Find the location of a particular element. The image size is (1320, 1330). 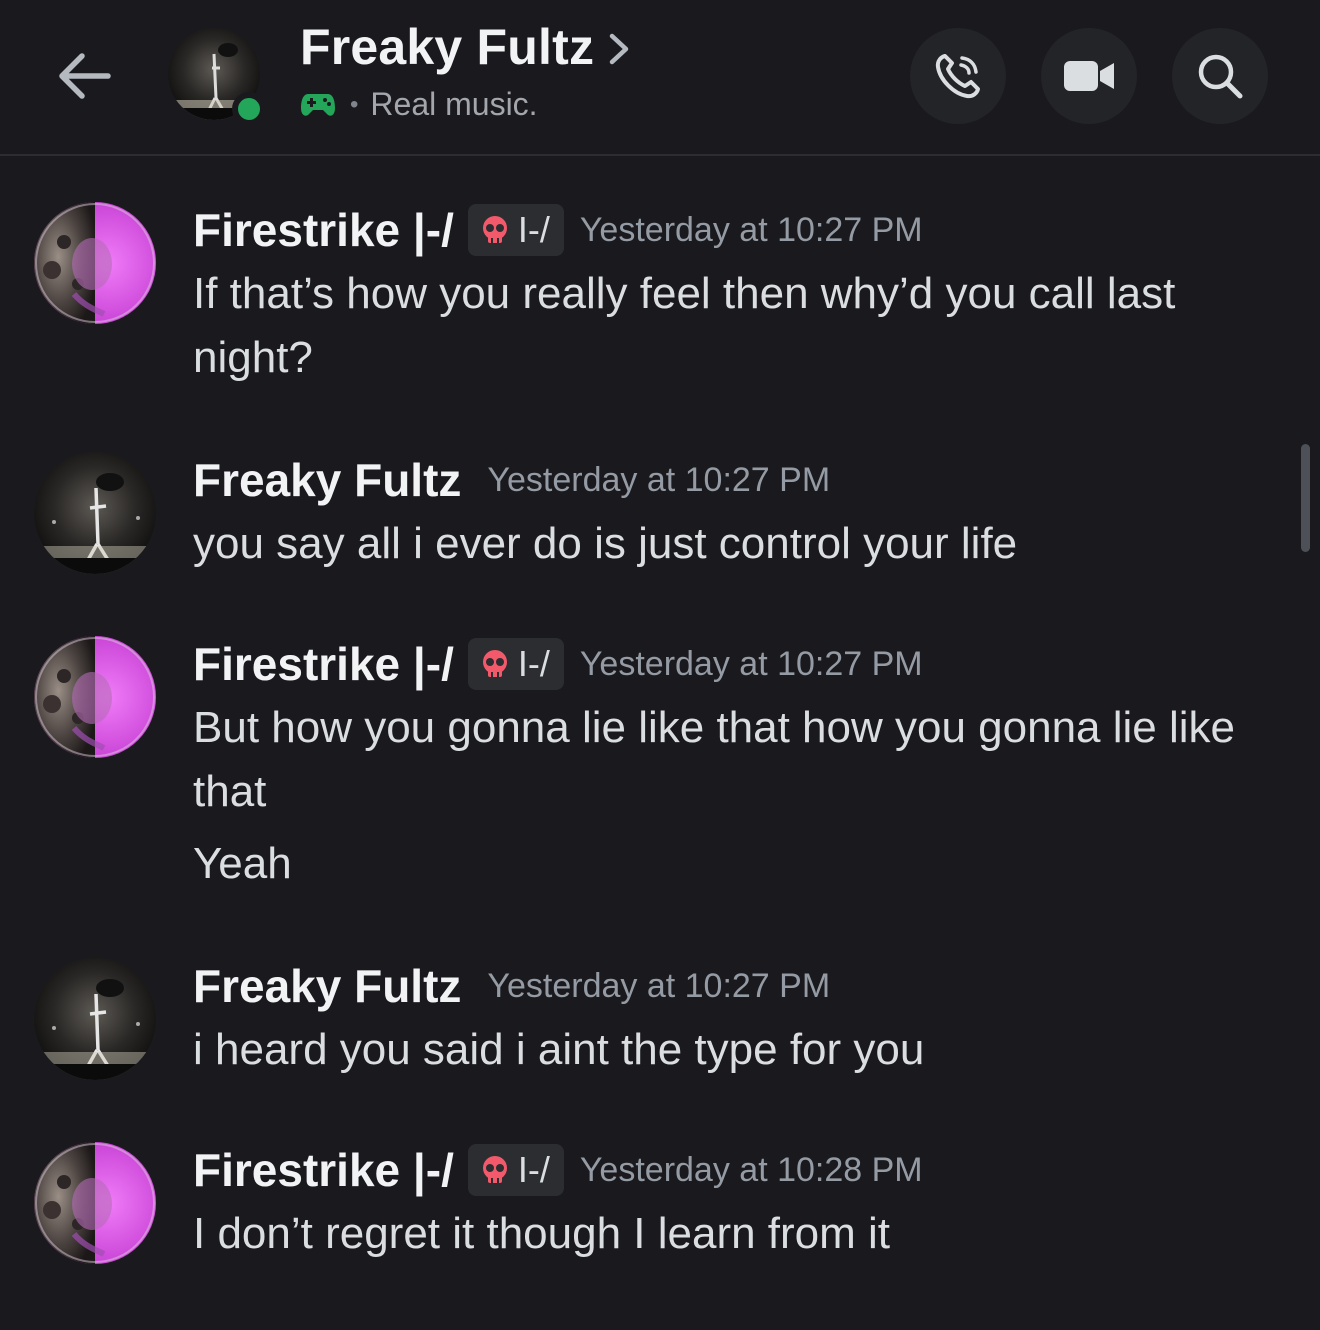

game-controller-icon is located at coordinates (318, 104).